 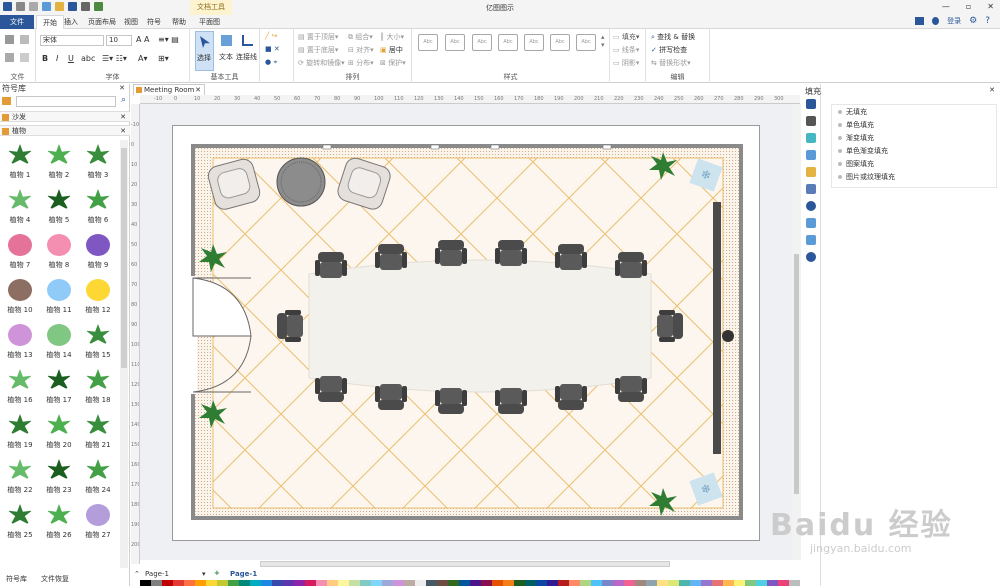 What do you see at coordinates (946, 6) in the screenshot?
I see `minimize-button: —` at bounding box center [946, 6].